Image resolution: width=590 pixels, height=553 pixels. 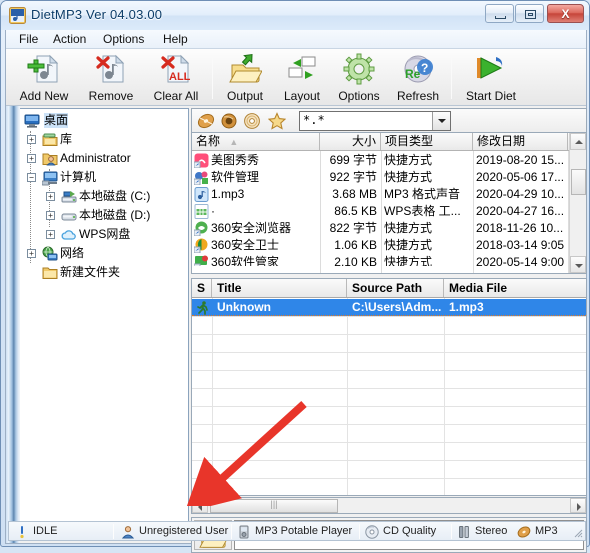 I want to click on 360-soft-icon, so click(x=201, y=260).